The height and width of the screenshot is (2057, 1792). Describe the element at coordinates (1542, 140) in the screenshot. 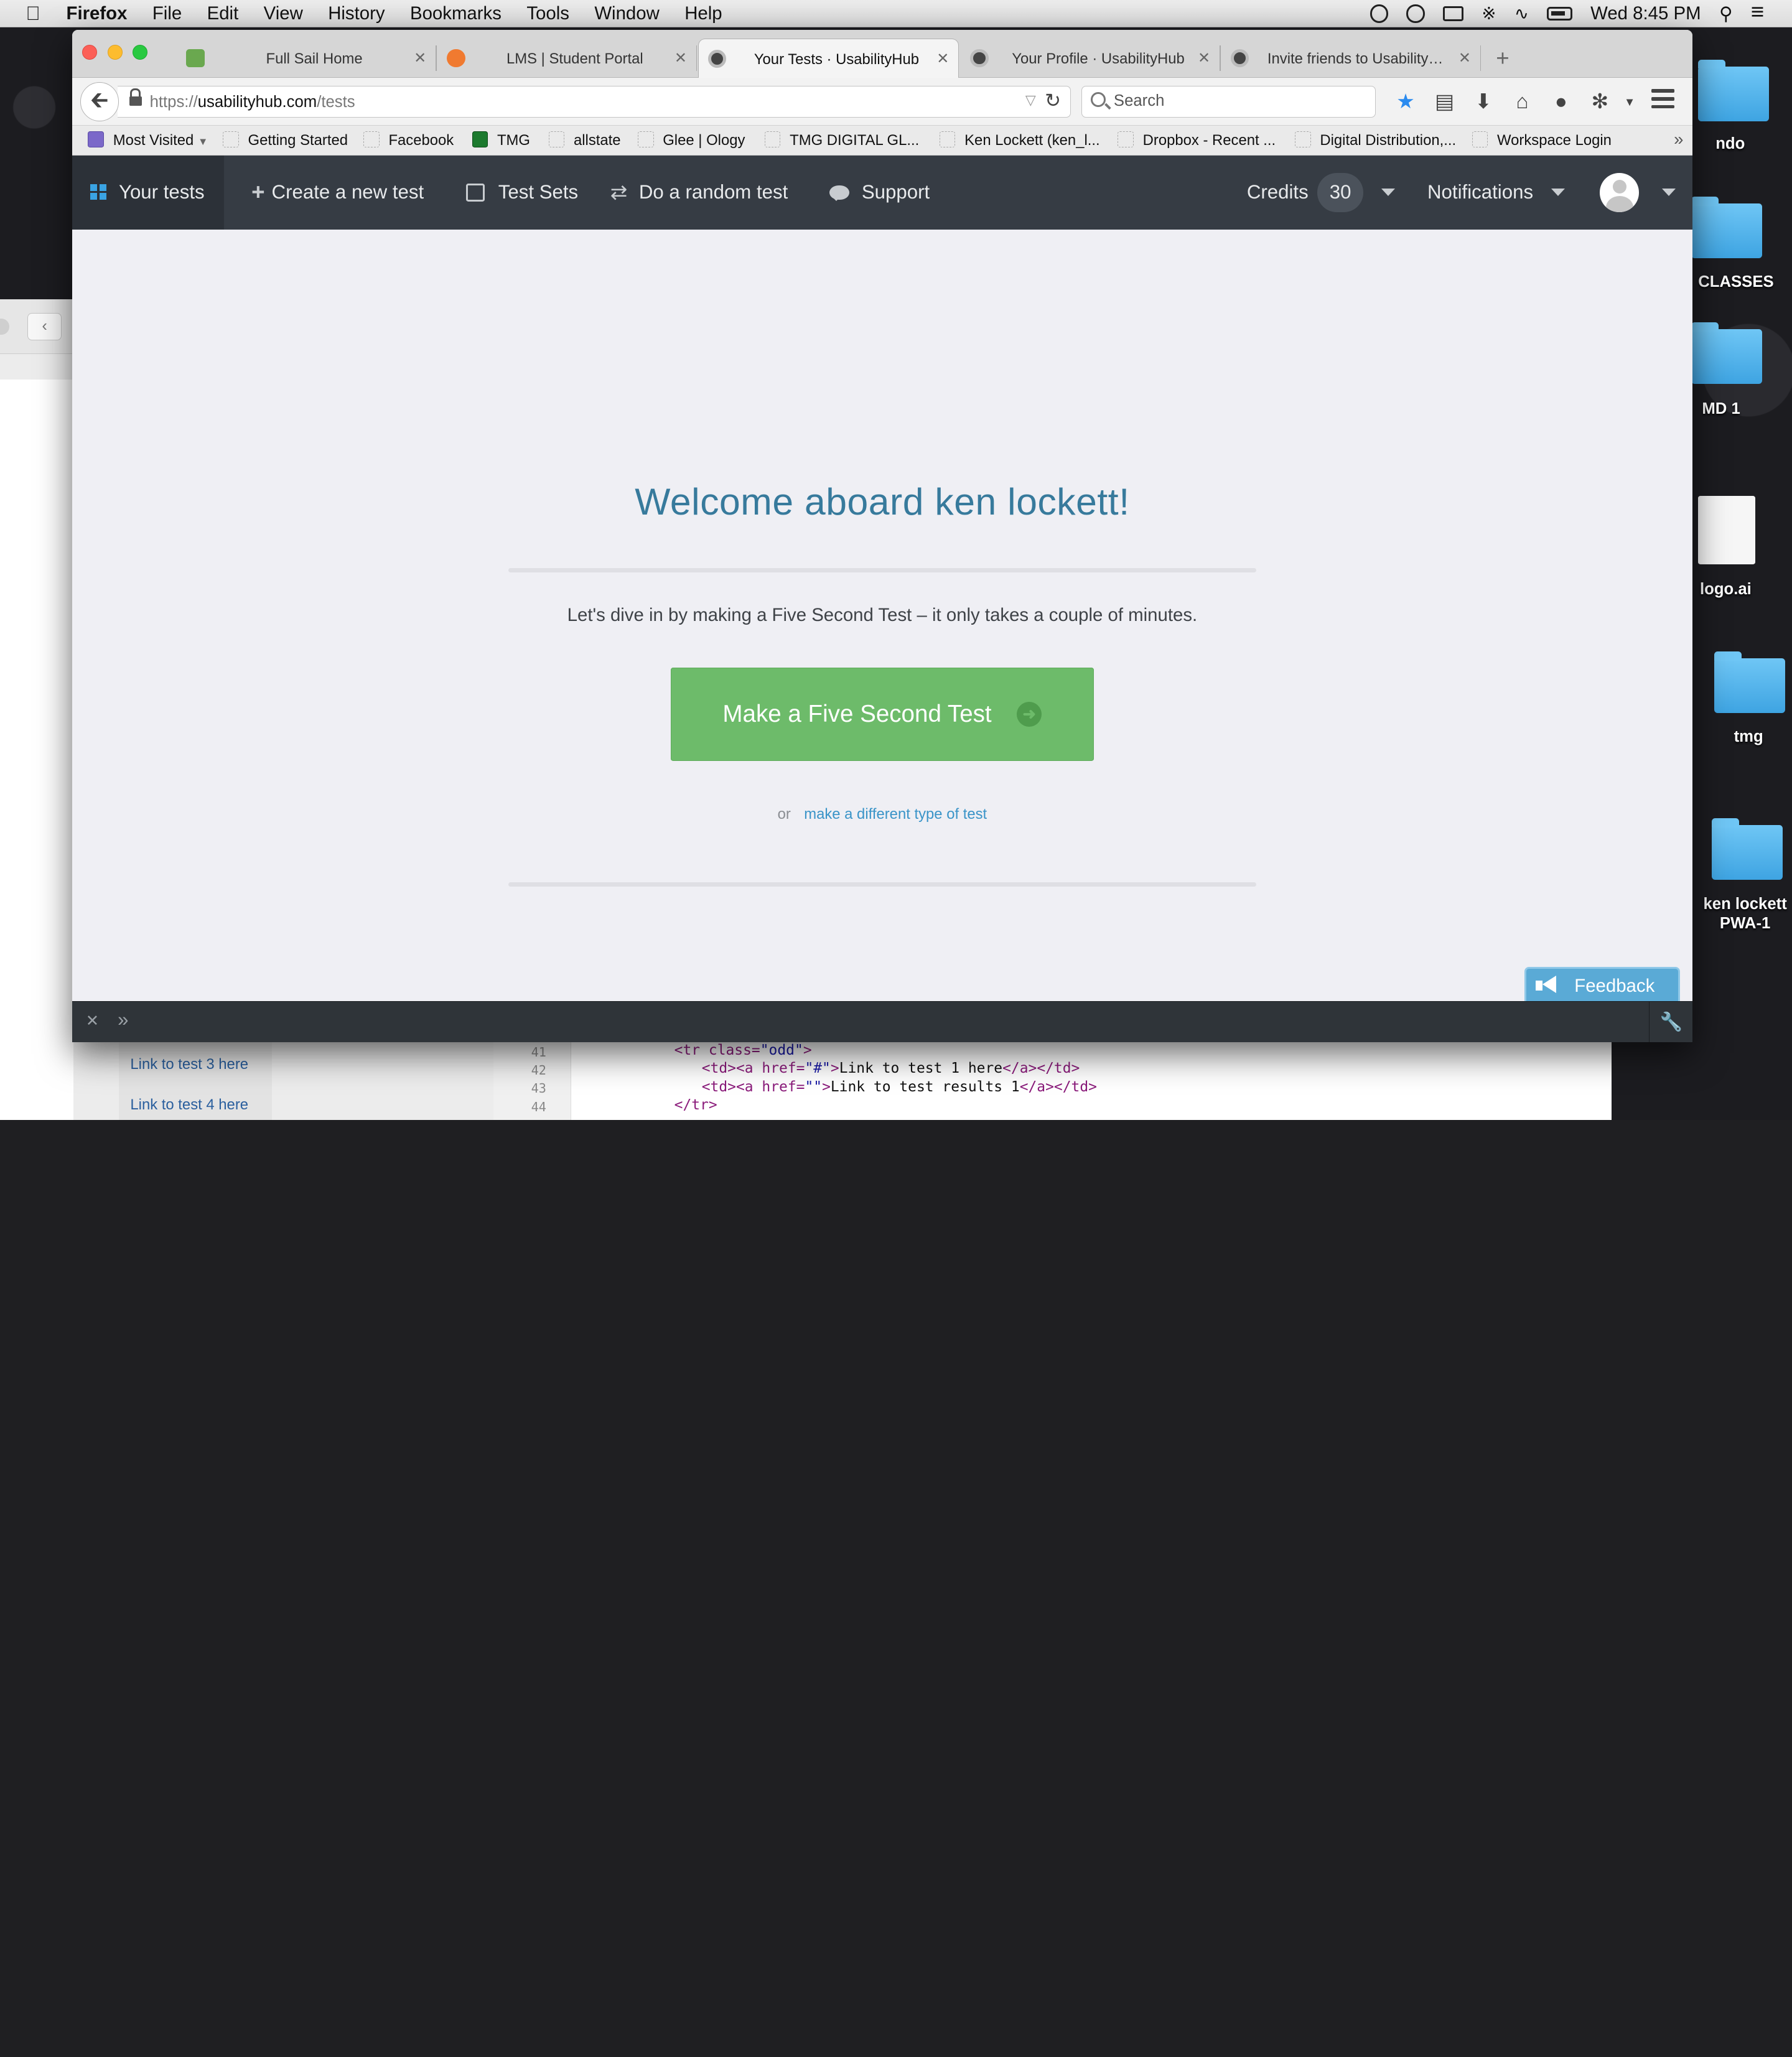

I see `bookmark-workspace-login: Workspace Login` at that location.